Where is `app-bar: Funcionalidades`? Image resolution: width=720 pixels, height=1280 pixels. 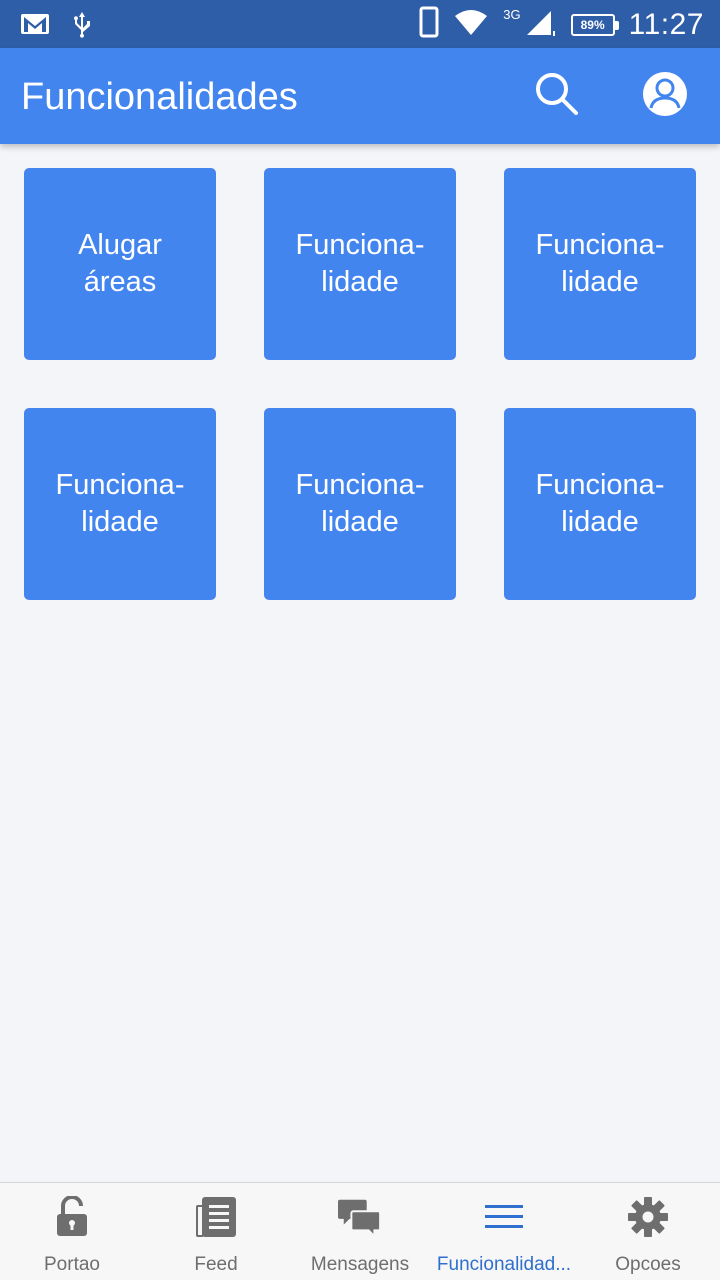 app-bar: Funcionalidades is located at coordinates (360, 96).